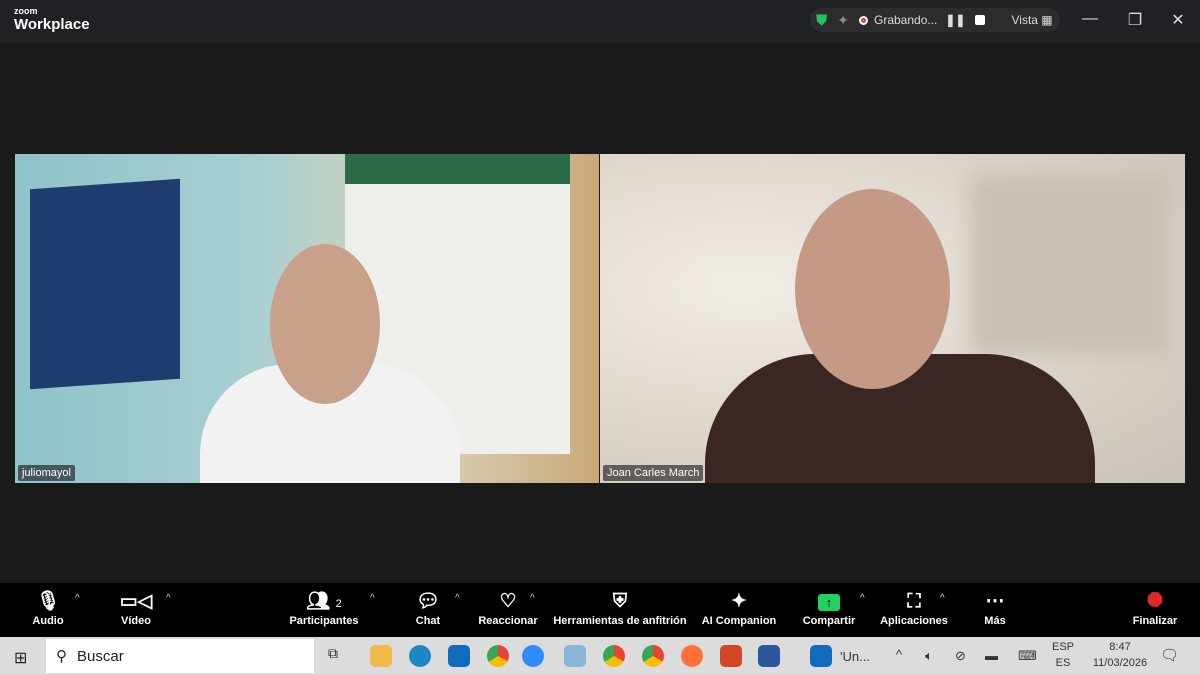  Describe the element at coordinates (899, 654) in the screenshot. I see `show-hidden-icons-icon: ^` at that location.